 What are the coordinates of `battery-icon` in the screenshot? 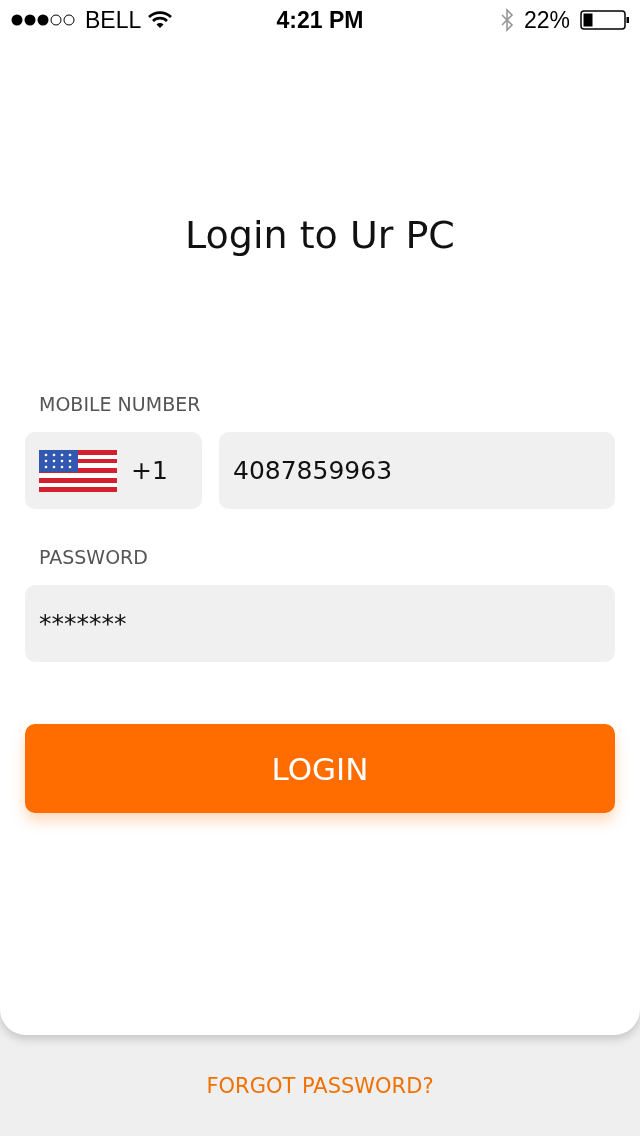 It's located at (605, 20).